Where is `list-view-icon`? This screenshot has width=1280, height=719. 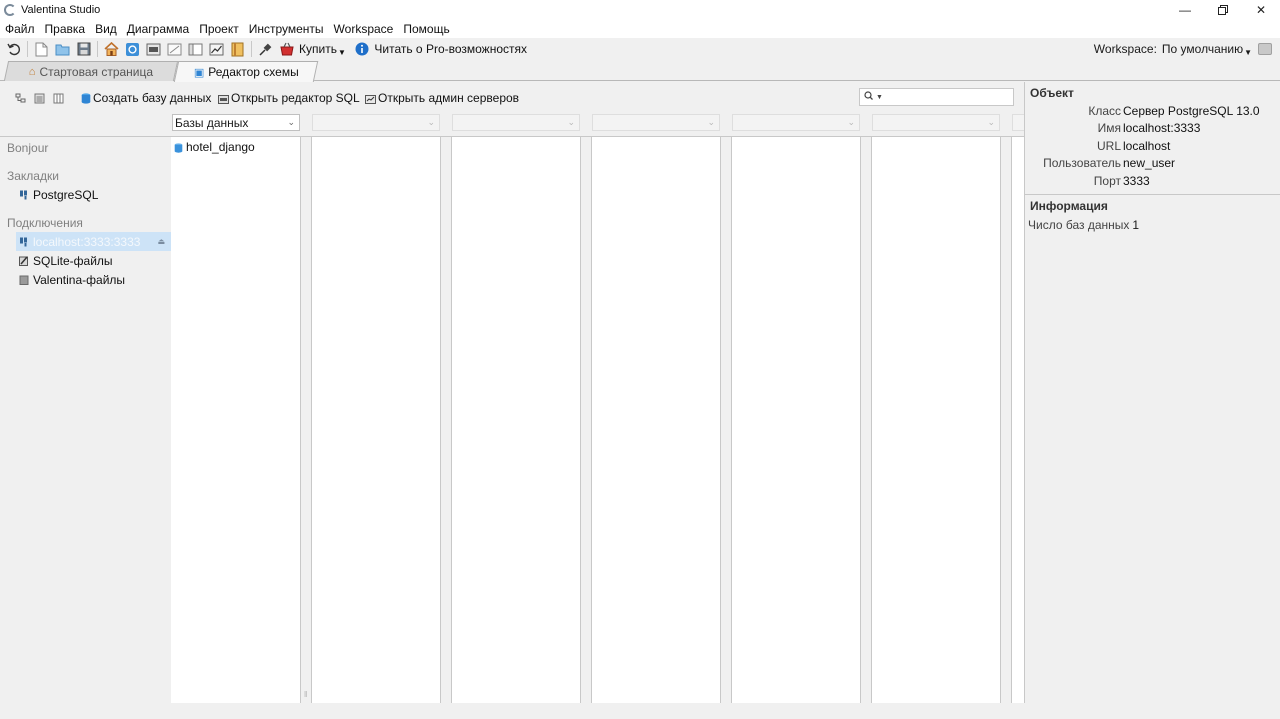
list-view-icon is located at coordinates (39, 98).